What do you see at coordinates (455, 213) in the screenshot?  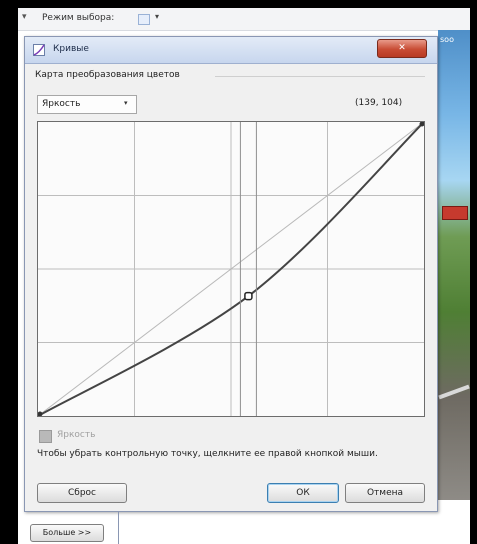 I see `truck-shape` at bounding box center [455, 213].